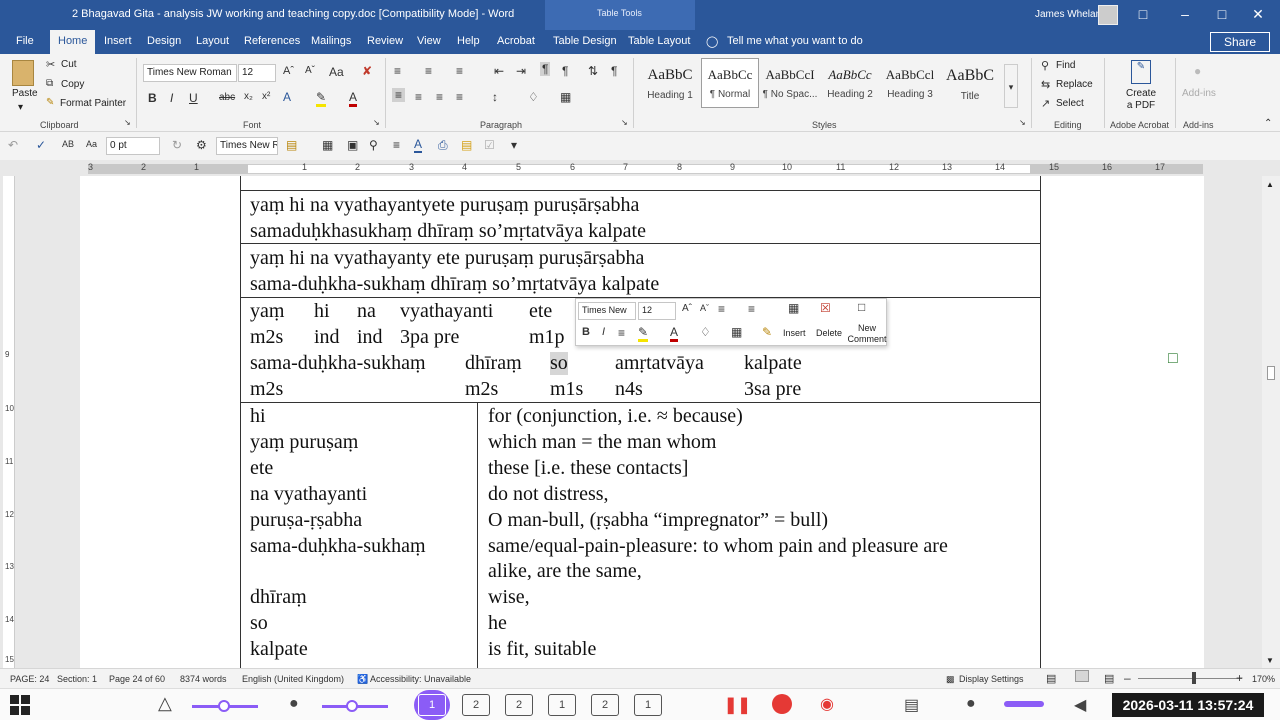 This screenshot has width=1280, height=720. What do you see at coordinates (516, 41) in the screenshot?
I see `tab-acrobat: Acrobat` at bounding box center [516, 41].